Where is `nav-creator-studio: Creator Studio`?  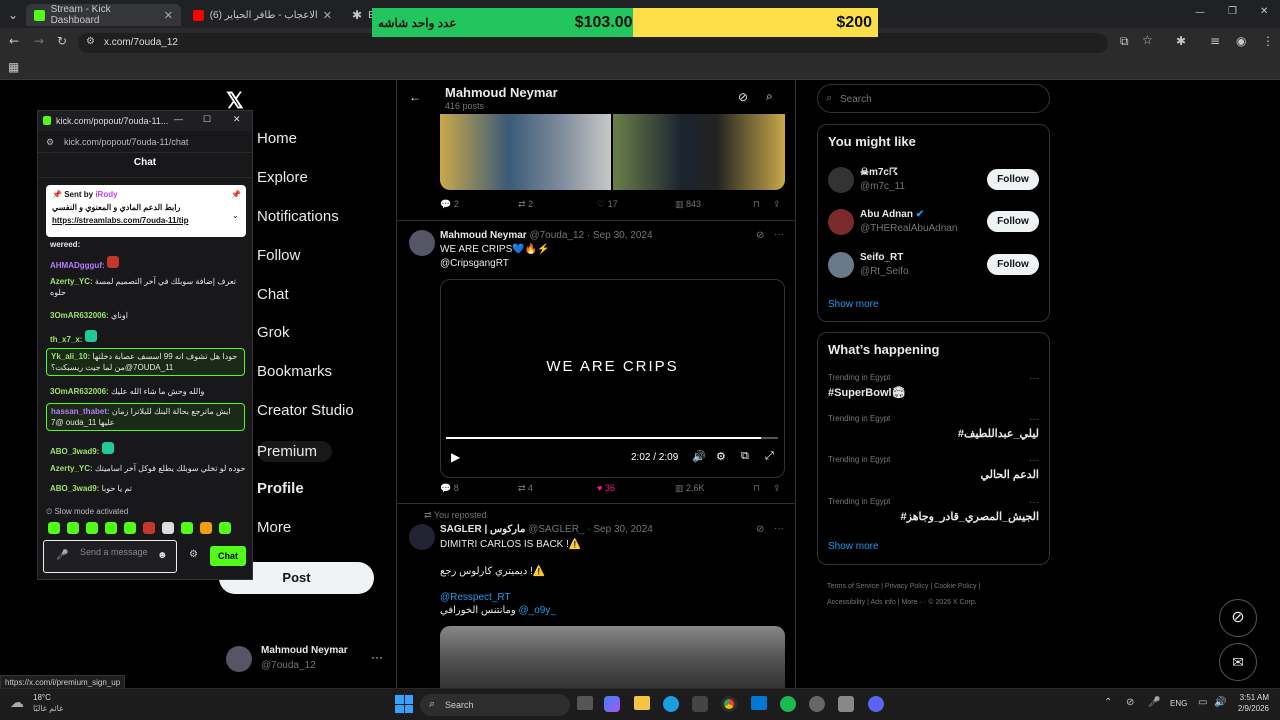
nav-creator-studio: Creator Studio is located at coordinates (305, 410).